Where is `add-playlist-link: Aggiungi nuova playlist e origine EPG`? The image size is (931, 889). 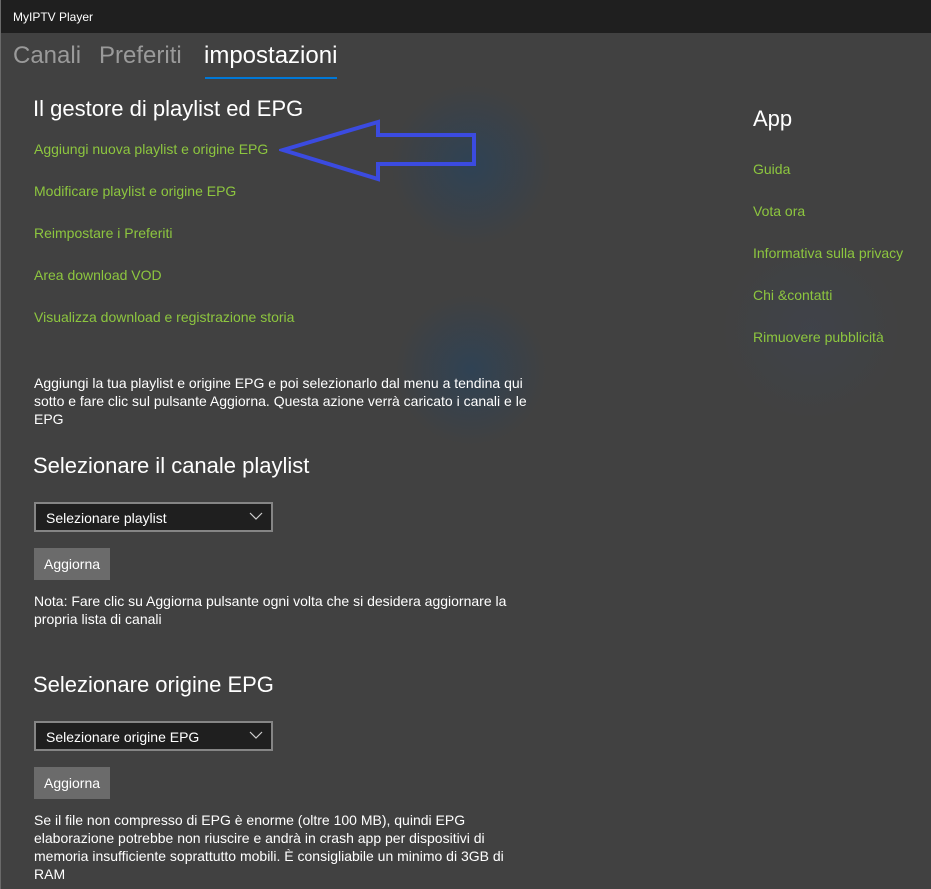
add-playlist-link: Aggiungi nuova playlist e origine EPG is located at coordinates (151, 149).